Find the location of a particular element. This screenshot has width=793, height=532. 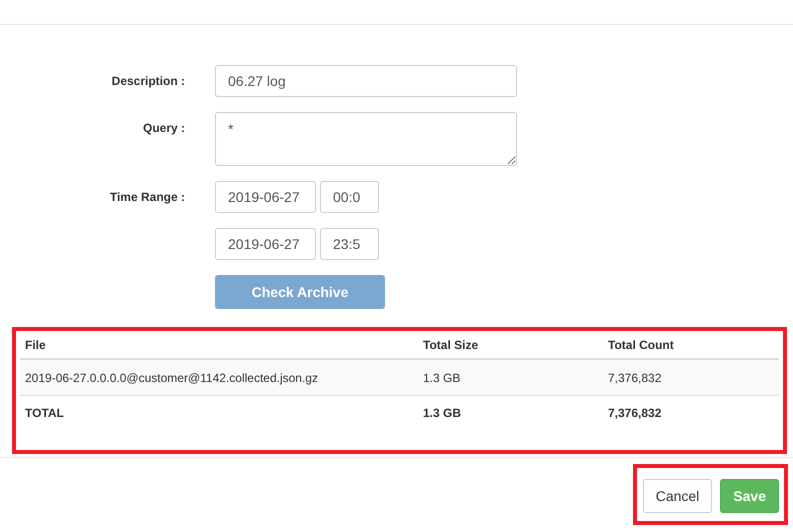

table-cell-text: 2019-06-27.0.0.0.0@customer@1142.collected.json.gz is located at coordinates (172, 377).